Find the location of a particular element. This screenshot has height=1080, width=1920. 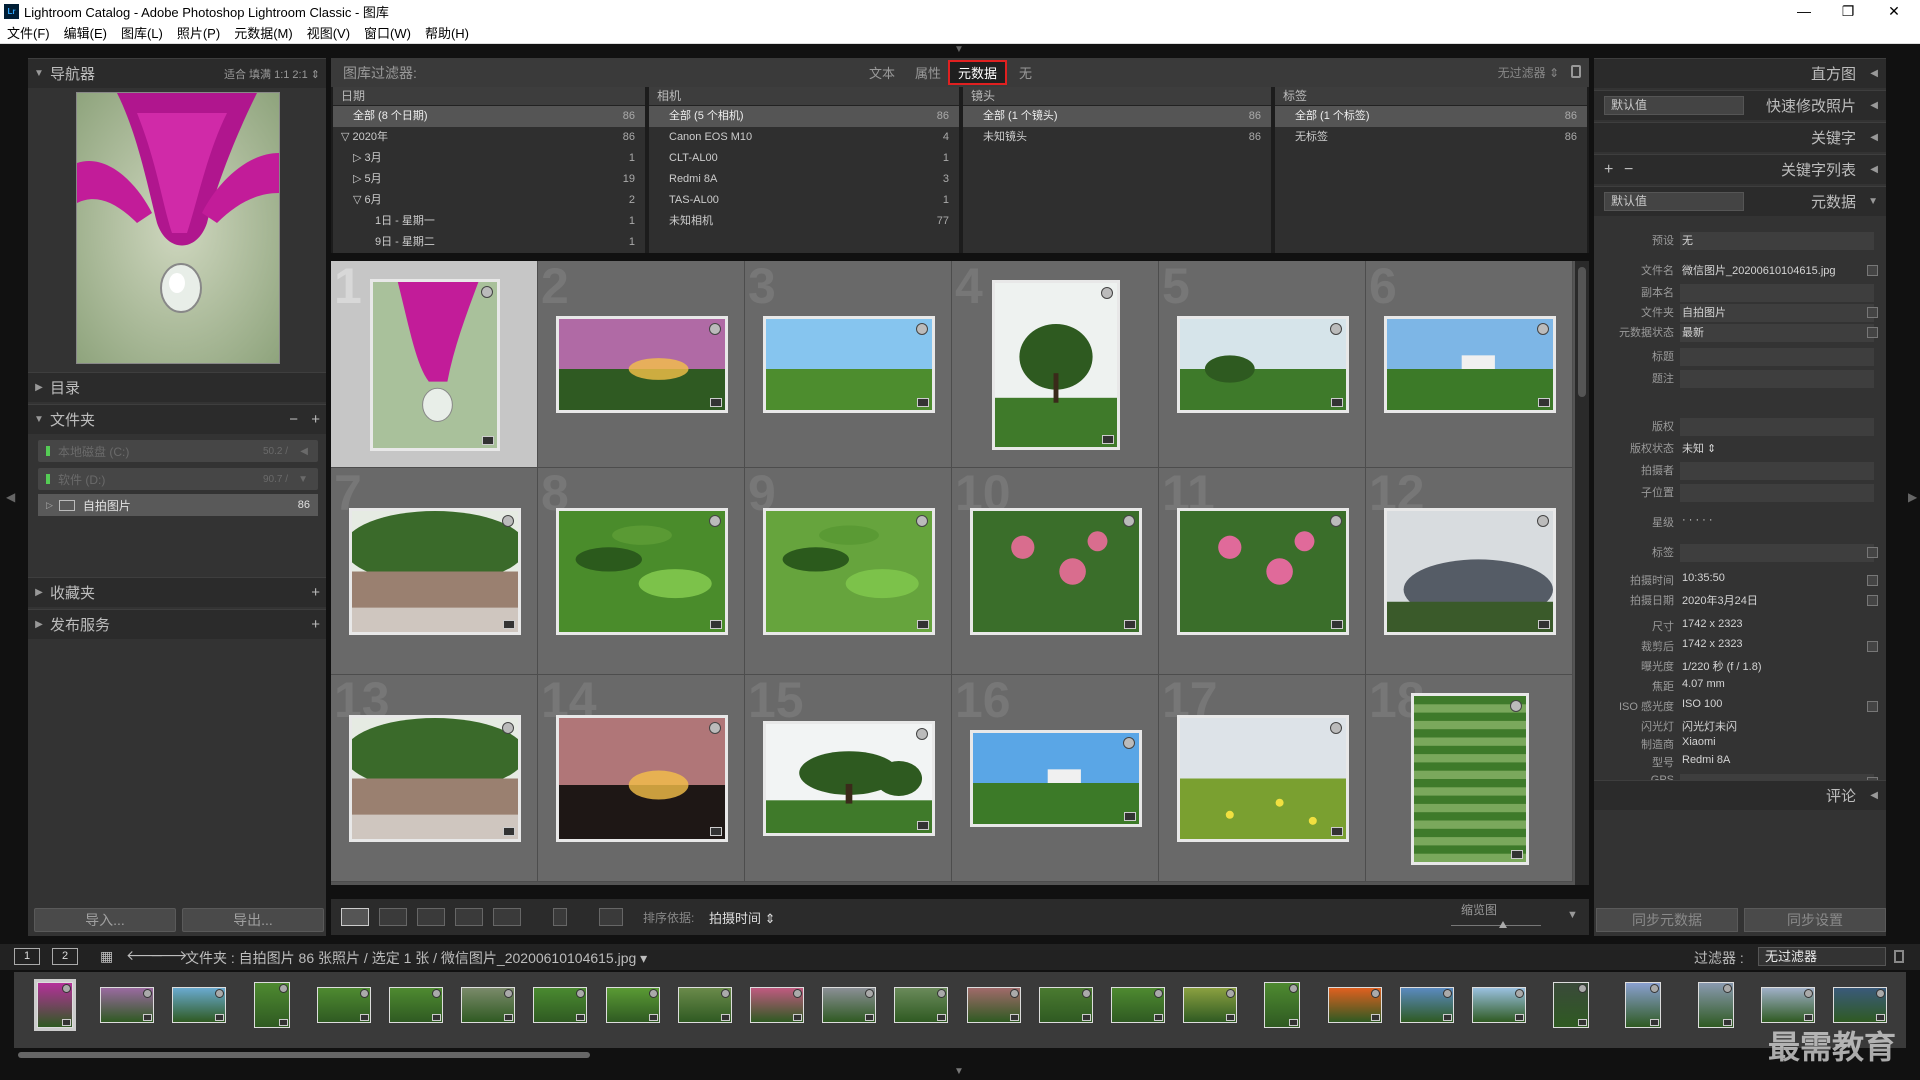

bottom-panel-toggle-icon: ▼ is located at coordinates (959, 1071).